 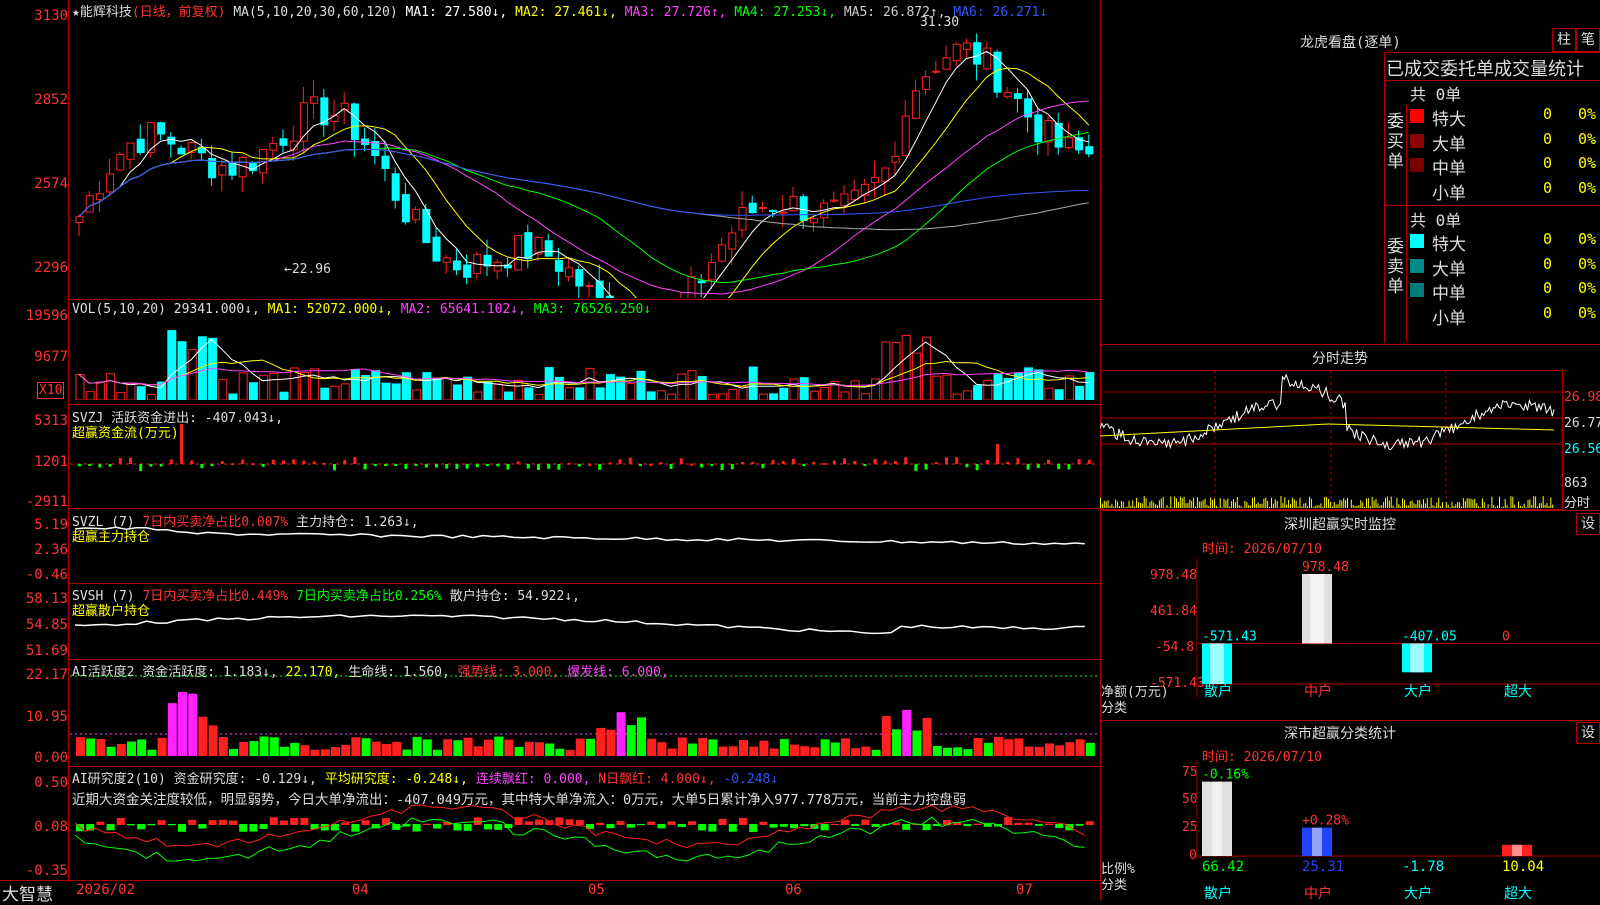 I want to click on bar-view-button: 柱, so click(x=1564, y=40).